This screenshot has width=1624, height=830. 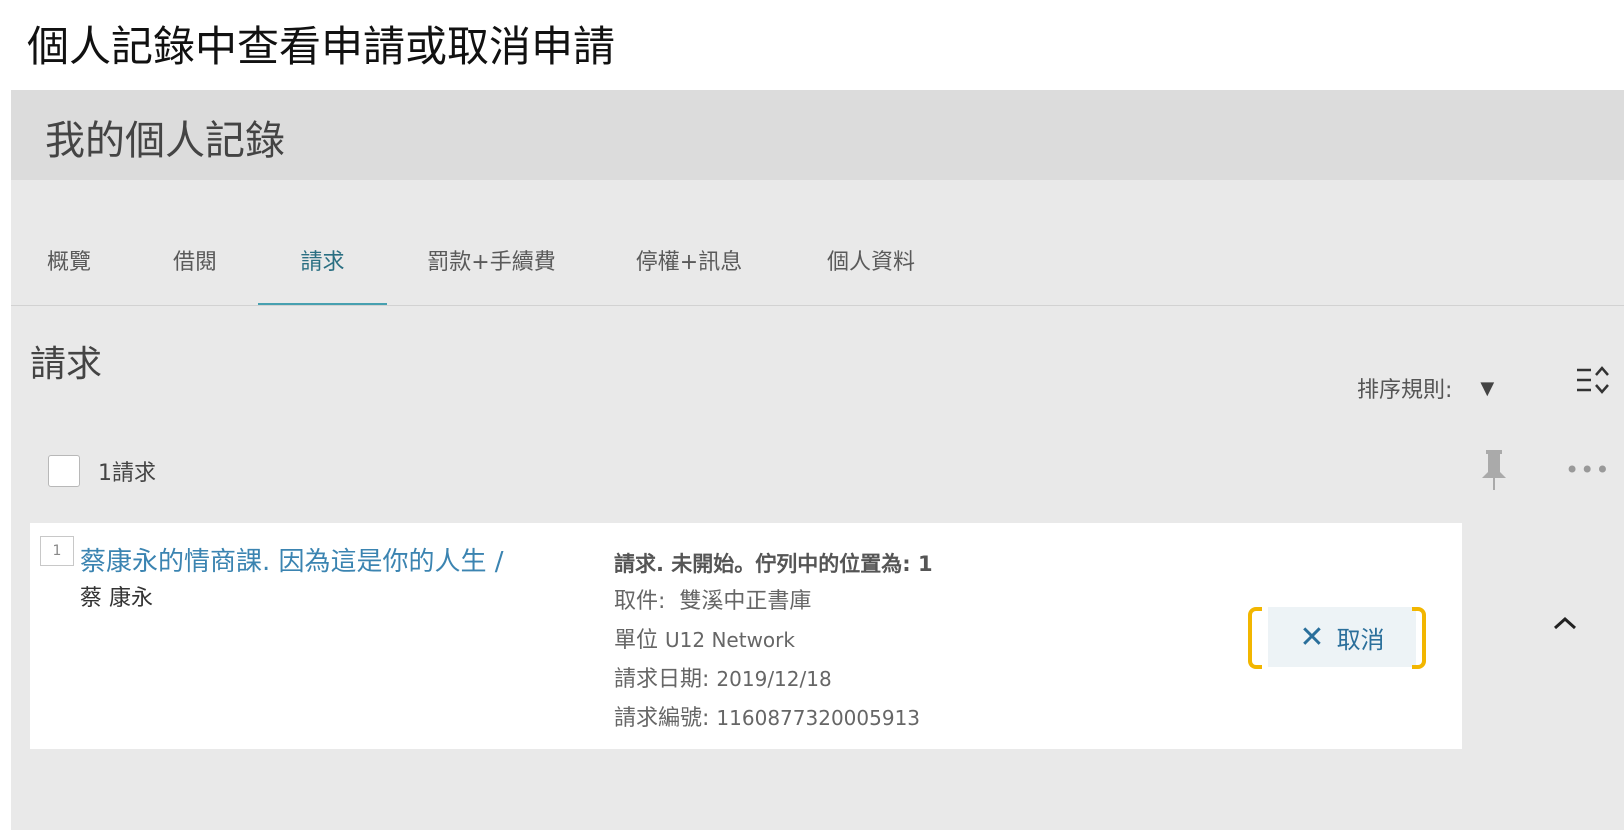 I want to click on pickup-value: 雙溪中正書庫, so click(x=745, y=601).